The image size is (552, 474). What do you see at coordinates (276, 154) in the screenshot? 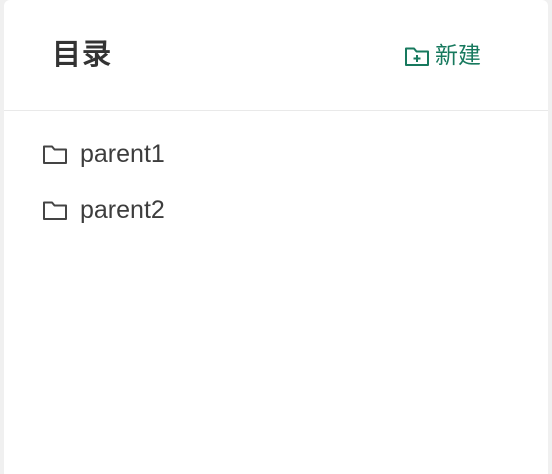
I see `tree-item-parent1: parent1` at bounding box center [276, 154].